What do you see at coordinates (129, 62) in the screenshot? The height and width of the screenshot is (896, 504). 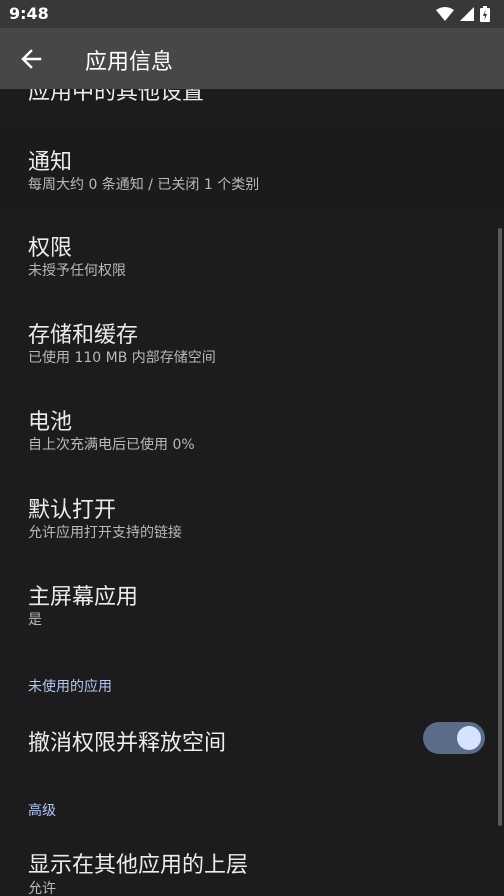 I see `page-title: 应用信息` at bounding box center [129, 62].